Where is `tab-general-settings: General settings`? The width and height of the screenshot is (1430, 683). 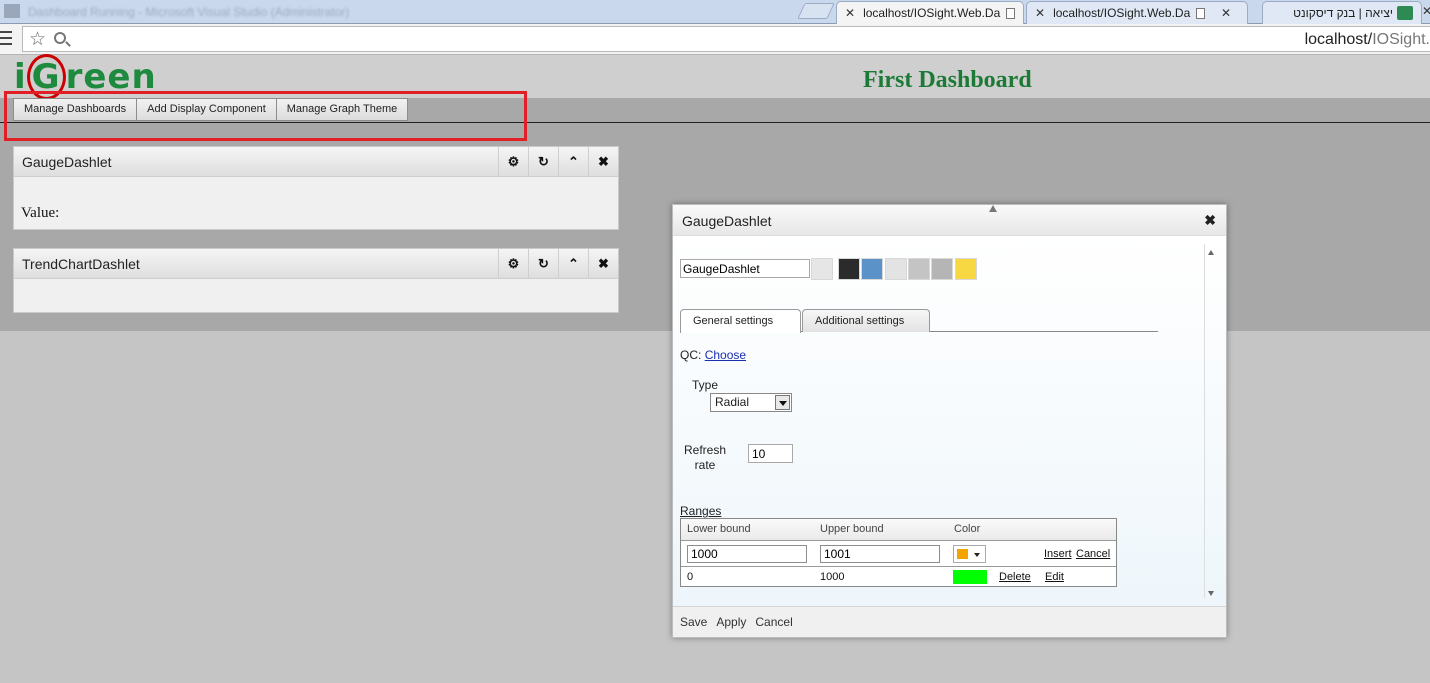 tab-general-settings: General settings is located at coordinates (740, 321).